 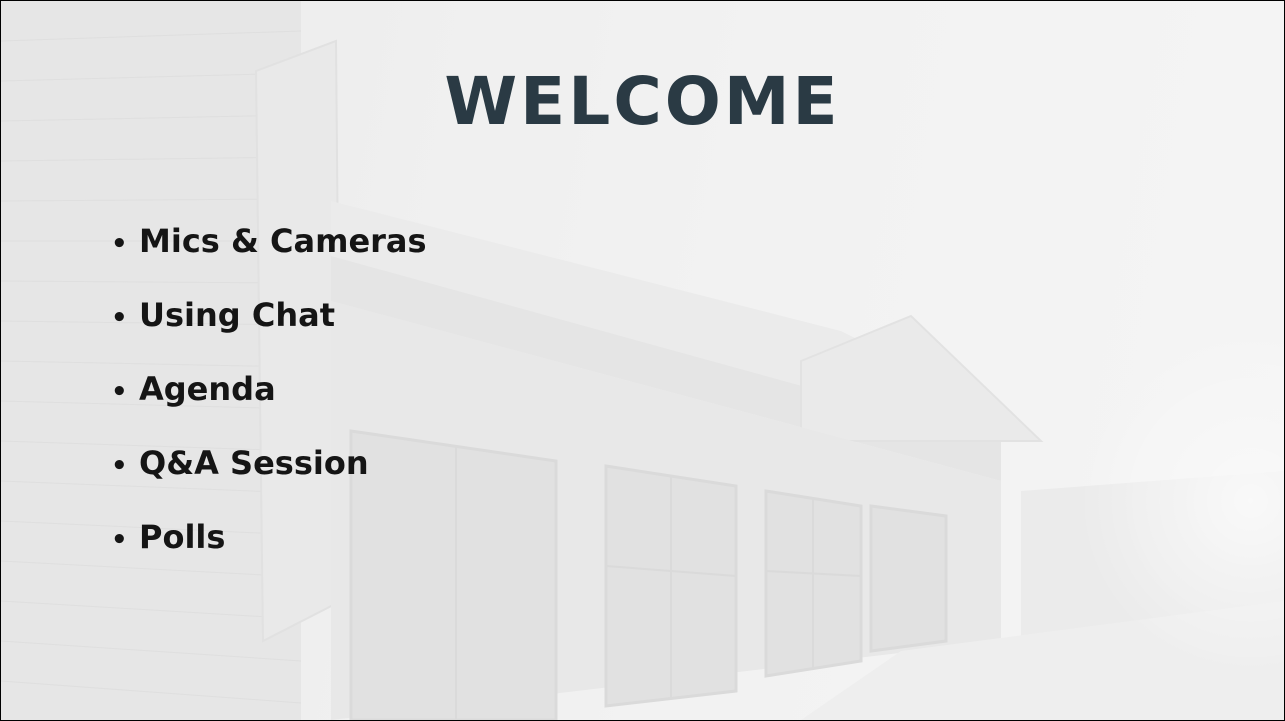 I want to click on list-item-label: Polls, so click(x=182, y=537).